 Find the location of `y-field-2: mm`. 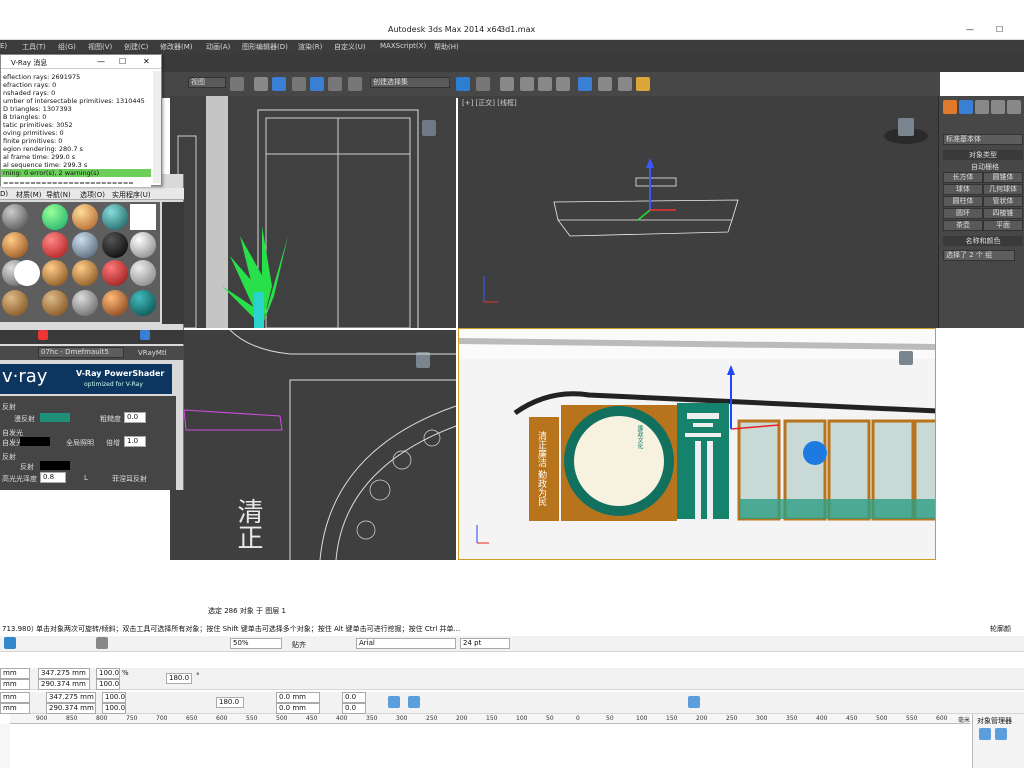

y-field-2: mm is located at coordinates (15, 708).